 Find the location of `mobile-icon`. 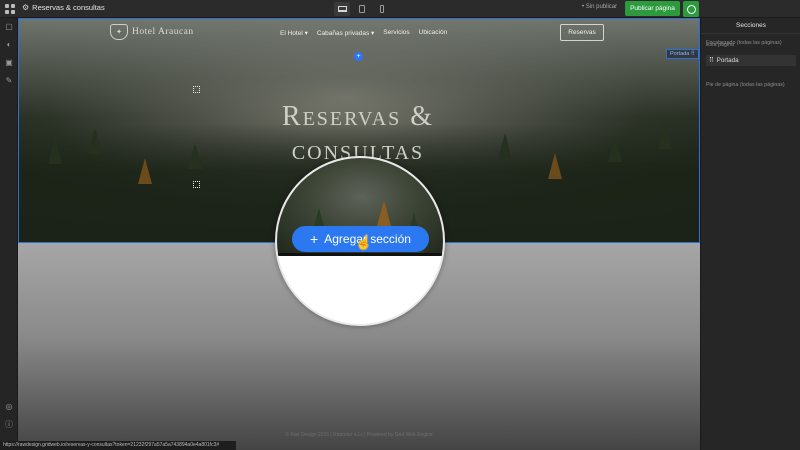

mobile-icon is located at coordinates (382, 9).